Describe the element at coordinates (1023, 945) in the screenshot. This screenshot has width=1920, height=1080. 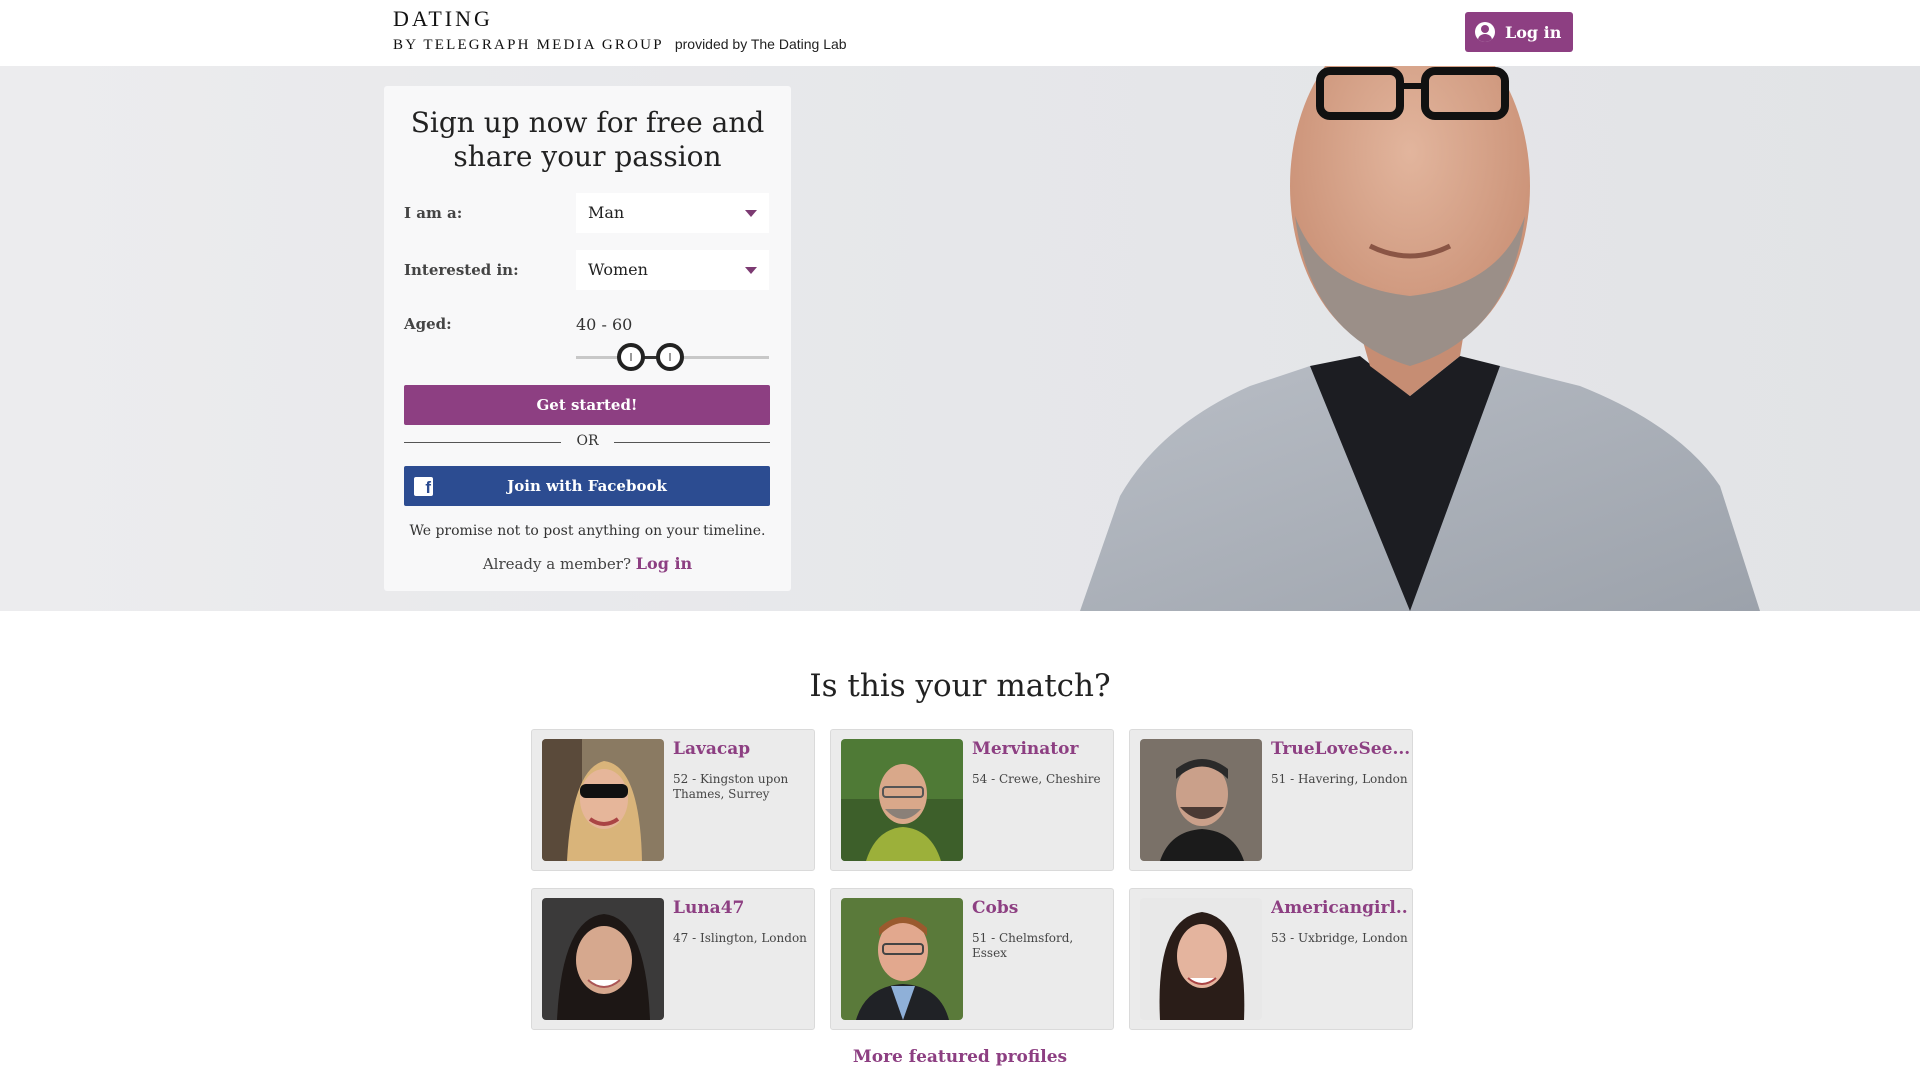
I see `profile-info: 51 - Chelmsford, Essex` at that location.